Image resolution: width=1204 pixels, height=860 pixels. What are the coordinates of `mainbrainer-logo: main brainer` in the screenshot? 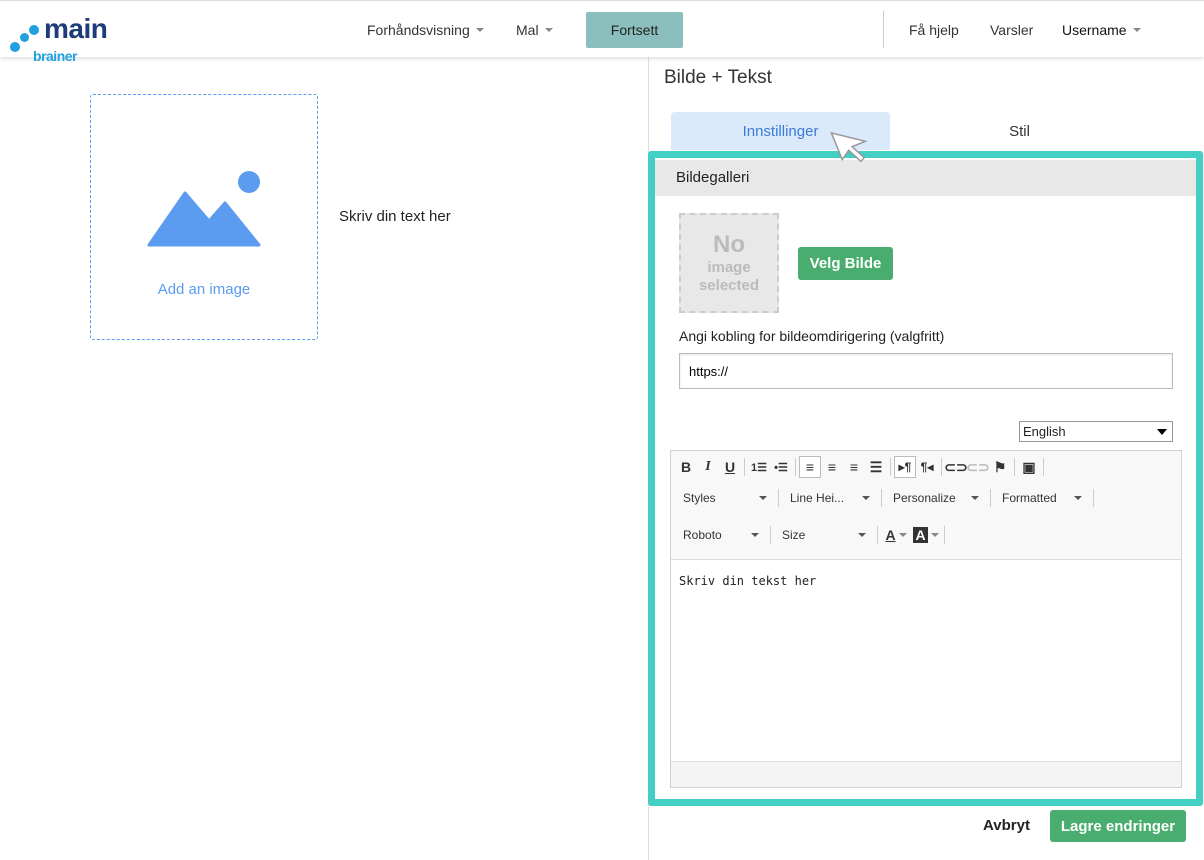 It's located at (59, 40).